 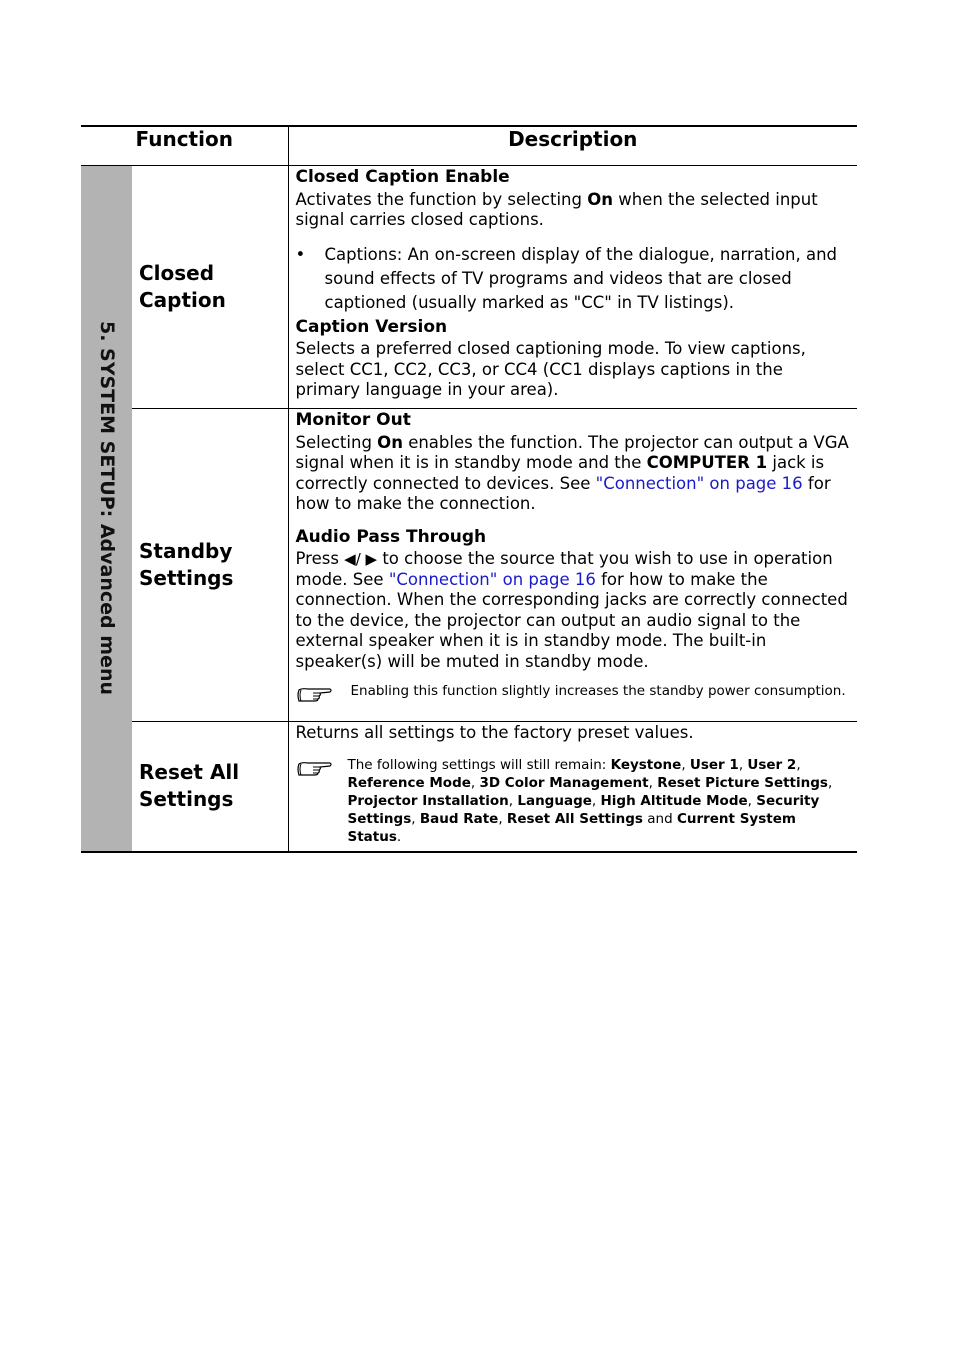 What do you see at coordinates (572, 145) in the screenshot?
I see `header-description: Description` at bounding box center [572, 145].